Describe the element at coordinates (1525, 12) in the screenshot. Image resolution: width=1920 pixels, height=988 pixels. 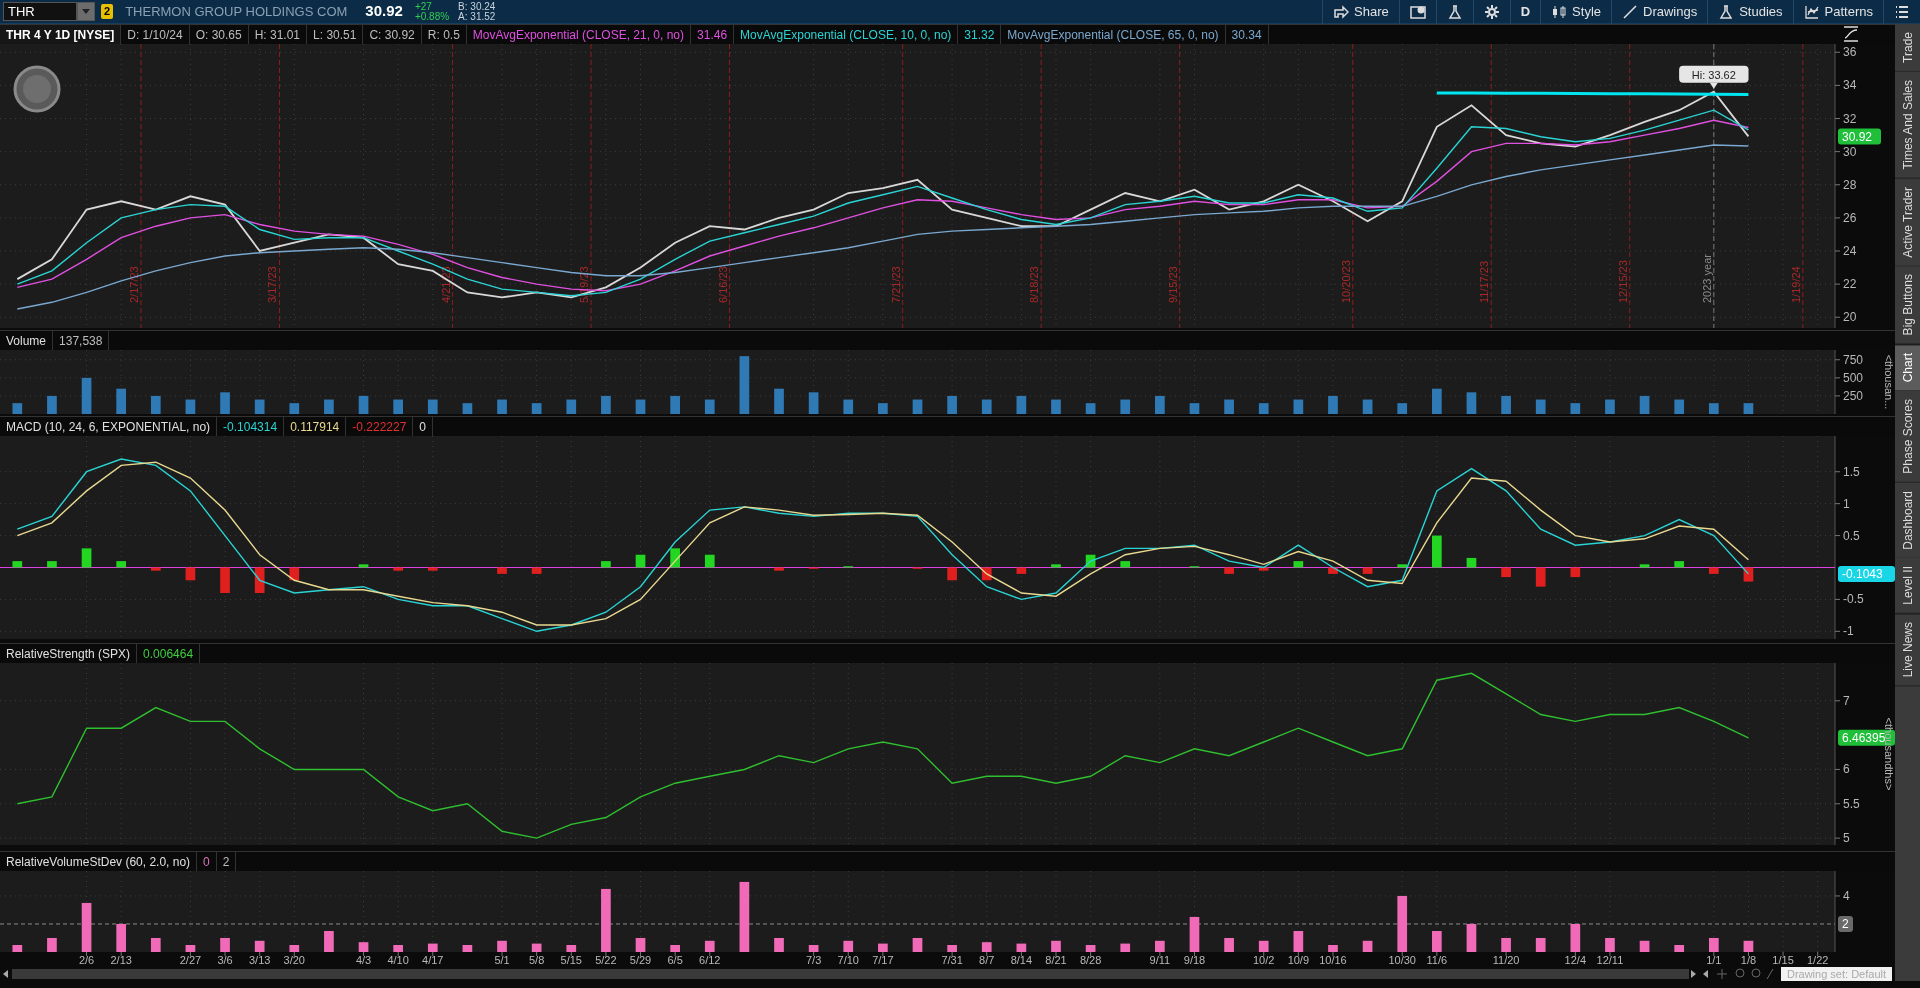
I see `period-button: D` at that location.